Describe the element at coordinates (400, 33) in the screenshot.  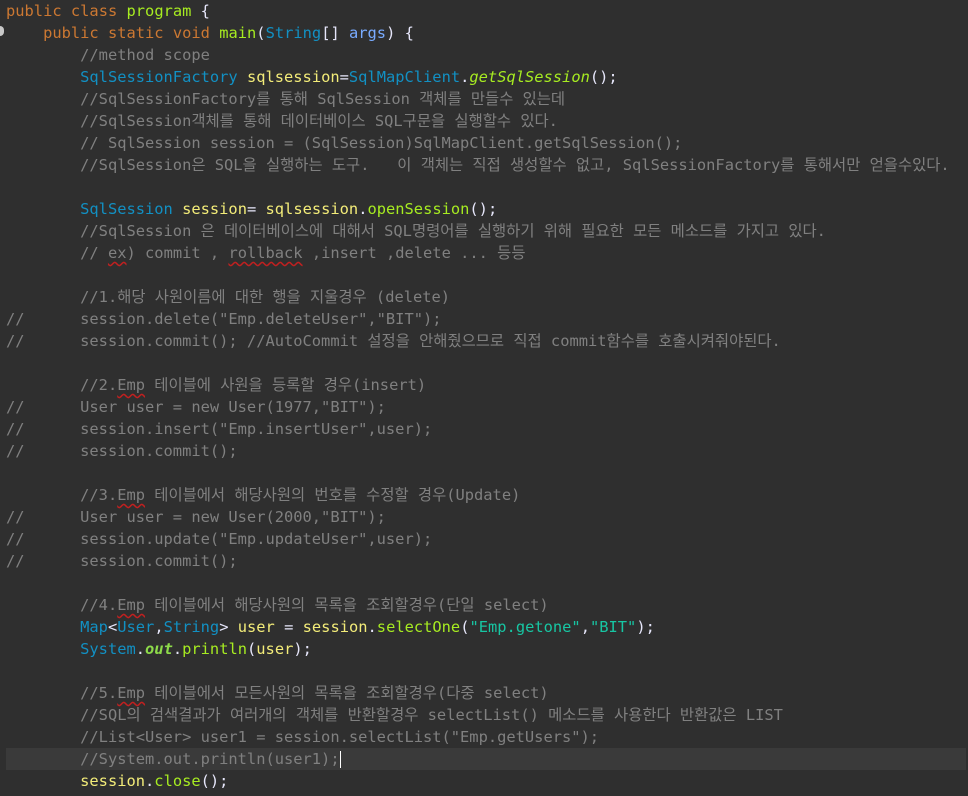
I see `code-token: ) {` at that location.